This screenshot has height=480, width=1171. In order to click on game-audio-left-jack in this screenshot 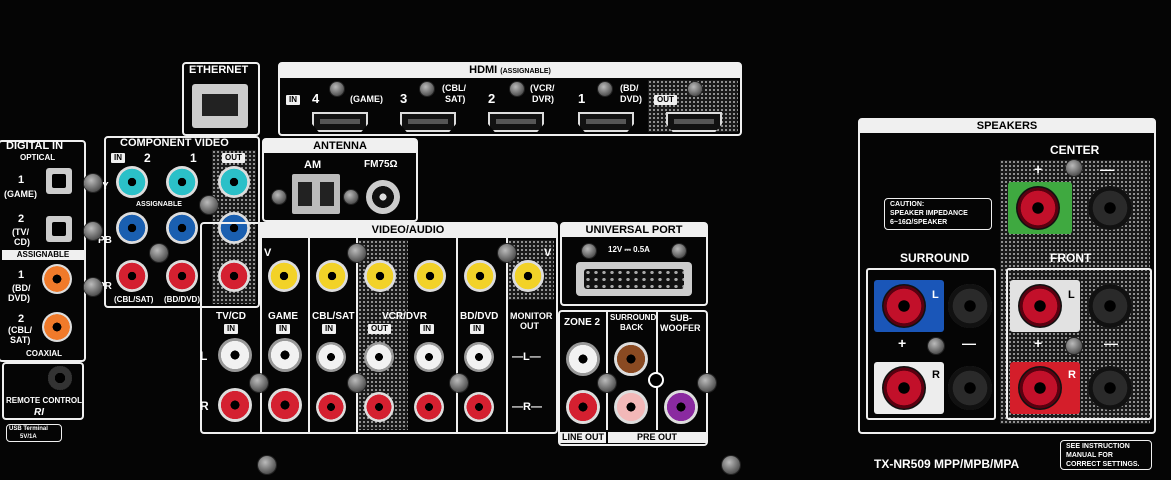, I will do `click(285, 355)`.